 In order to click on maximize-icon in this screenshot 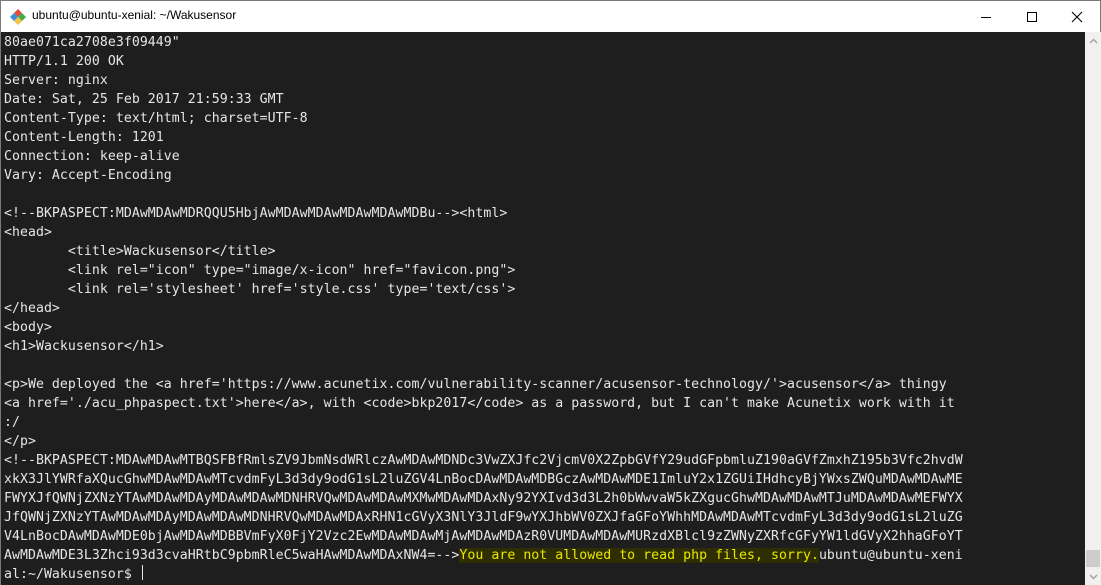, I will do `click(1032, 16)`.